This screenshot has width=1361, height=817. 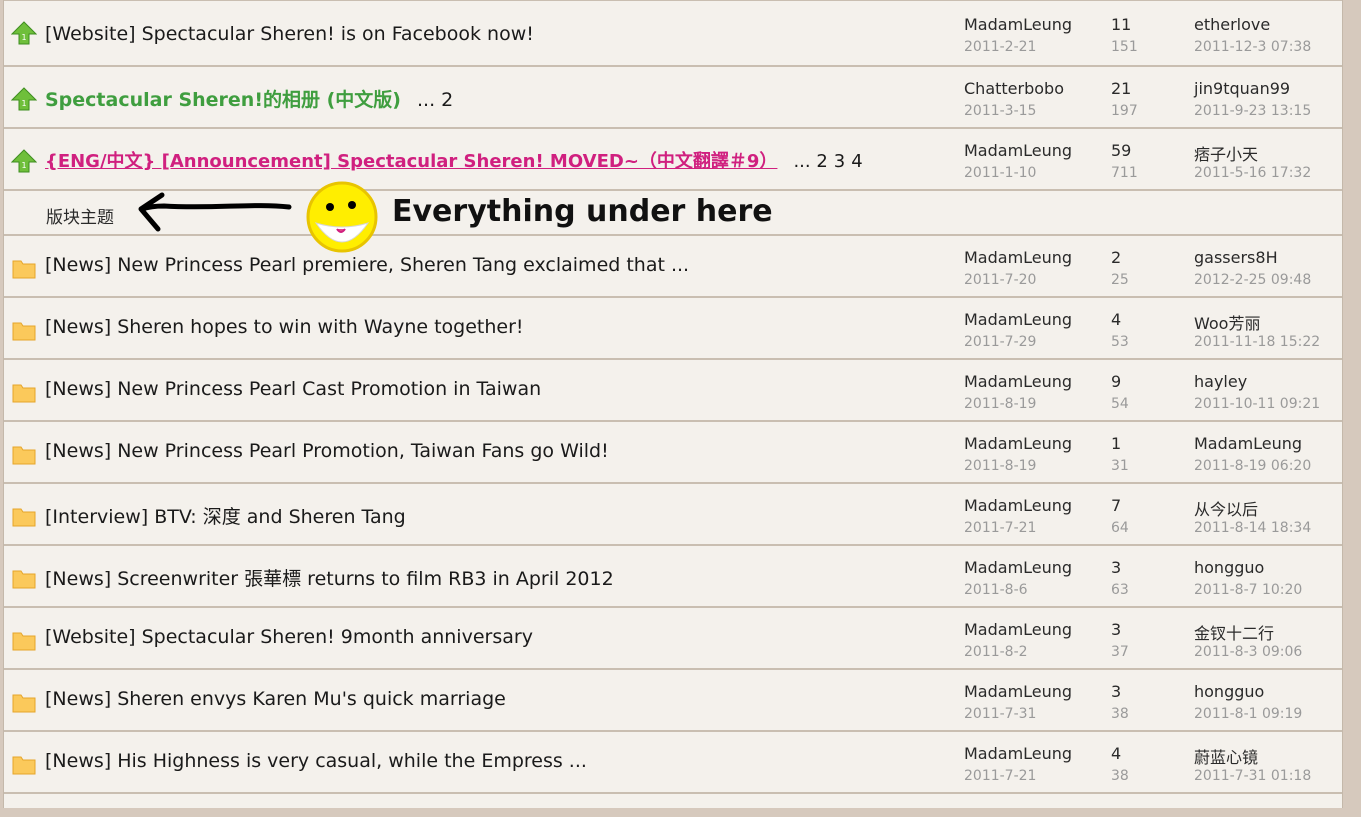 What do you see at coordinates (1116, 505) in the screenshot?
I see `reply-count: 7` at bounding box center [1116, 505].